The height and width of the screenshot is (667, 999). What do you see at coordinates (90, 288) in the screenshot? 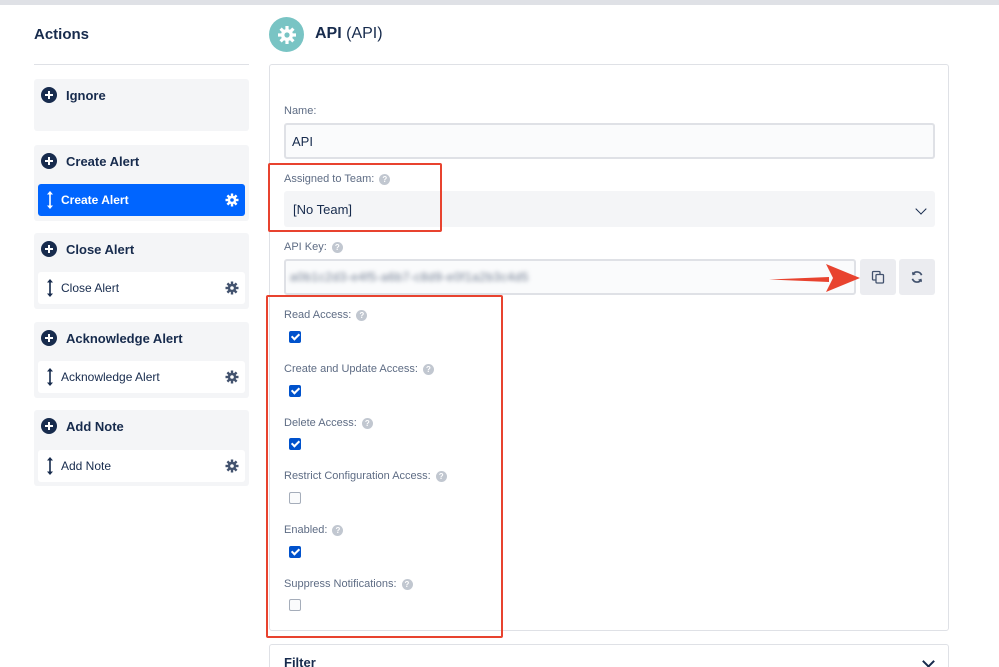
I see `action-item-label: Close Alert` at bounding box center [90, 288].